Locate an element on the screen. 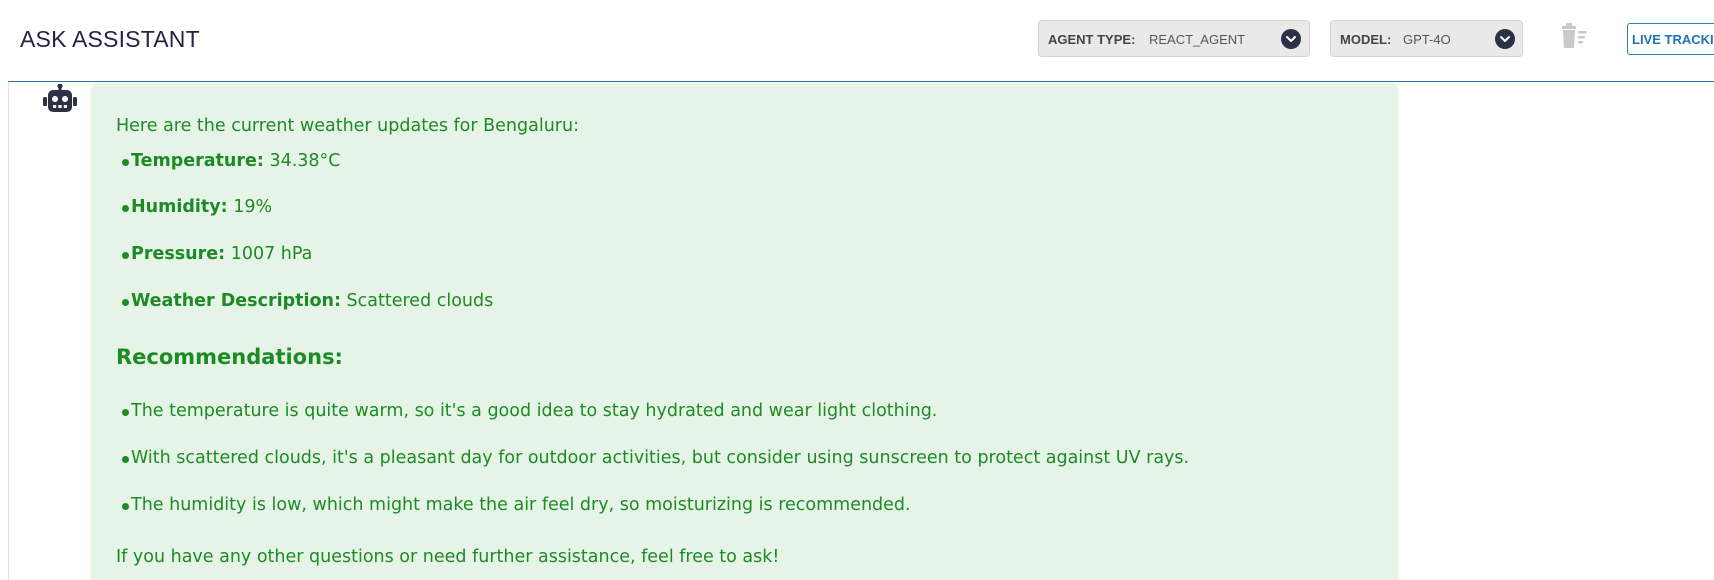 This screenshot has width=1714, height=580. stat-label: Temperature: is located at coordinates (197, 161).